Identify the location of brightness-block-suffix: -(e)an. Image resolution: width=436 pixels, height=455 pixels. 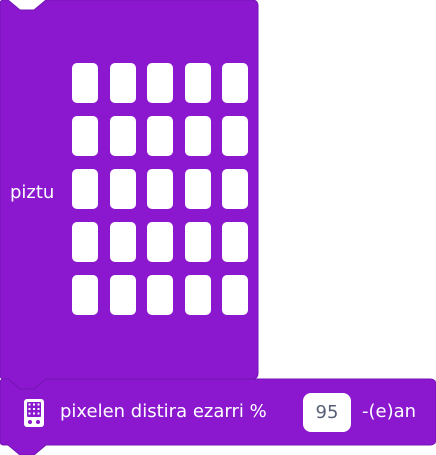
(389, 411).